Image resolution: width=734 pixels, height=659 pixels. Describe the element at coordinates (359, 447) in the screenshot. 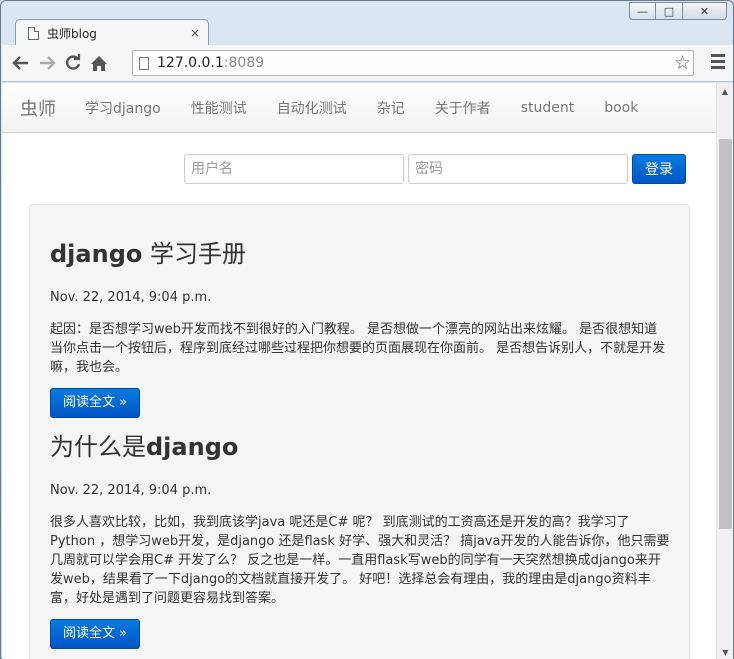

I see `post-title: 为什么是django` at that location.